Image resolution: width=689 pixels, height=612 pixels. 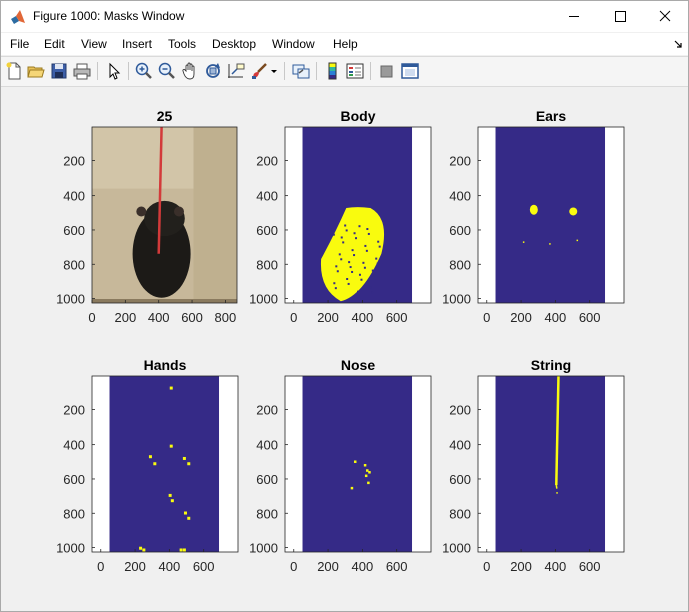 I want to click on zoom-in-button, so click(x=144, y=71).